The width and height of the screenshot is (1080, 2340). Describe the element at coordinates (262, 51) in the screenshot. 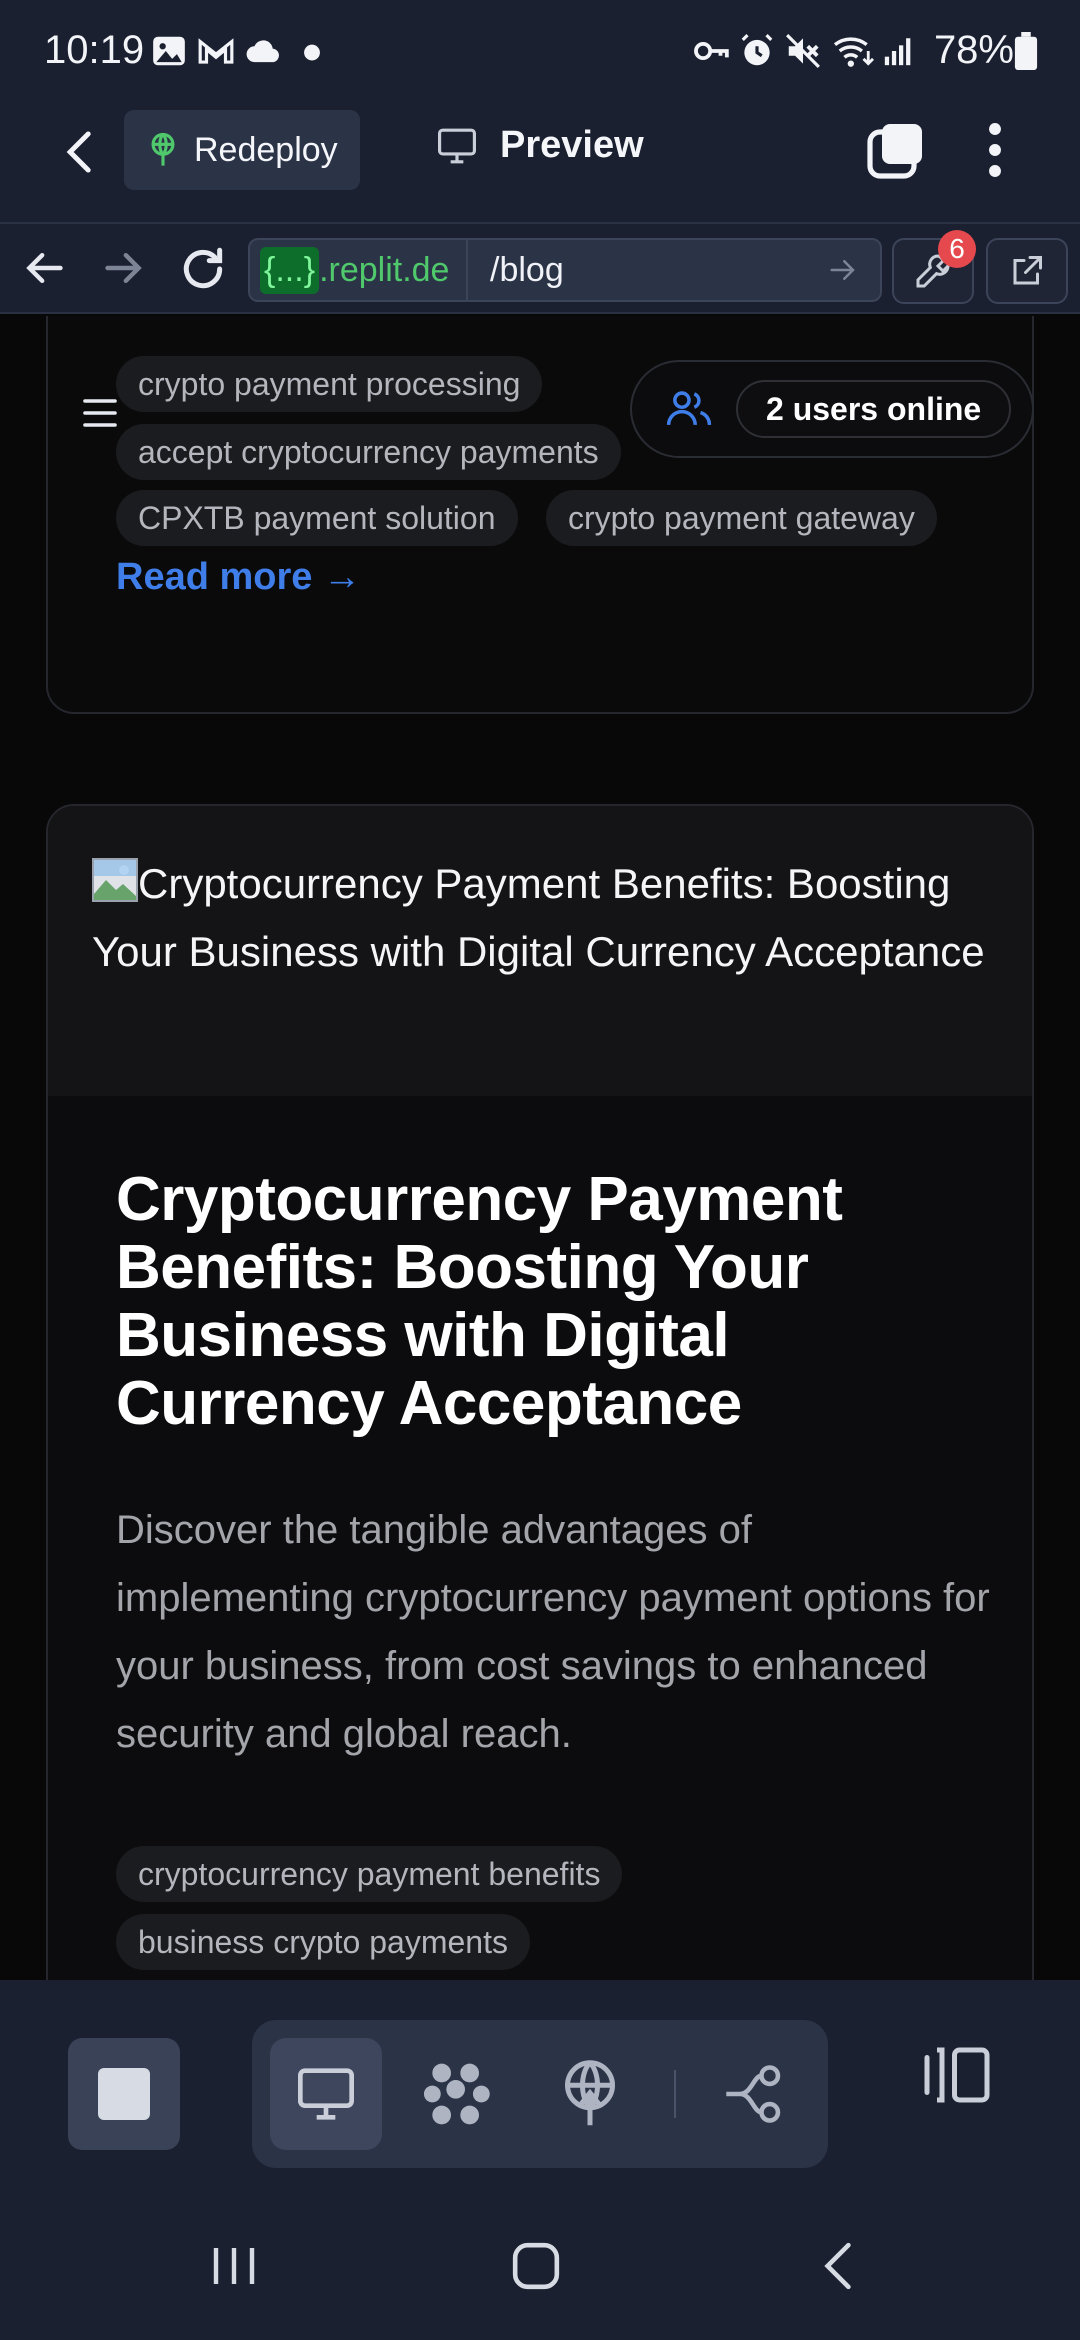

I see `cloud-icon` at that location.